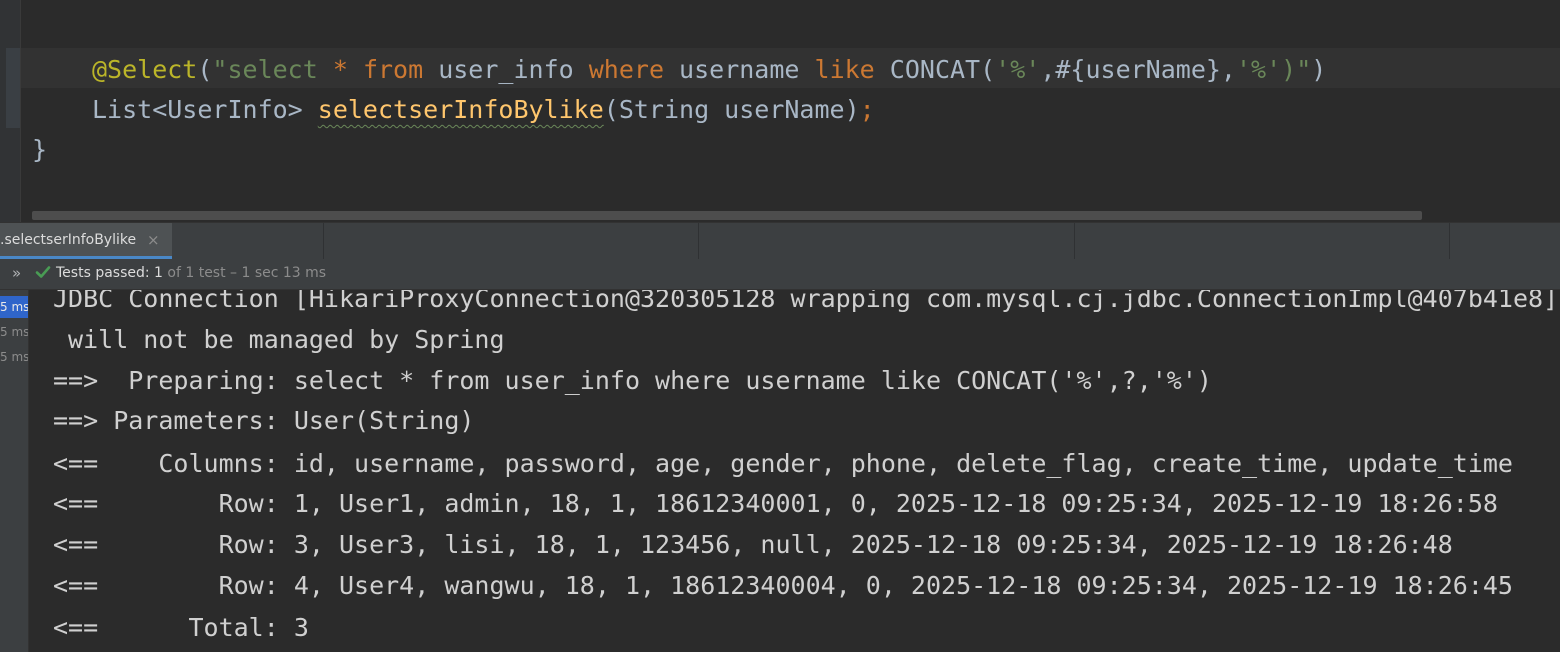 The height and width of the screenshot is (652, 1560). Describe the element at coordinates (16, 273) in the screenshot. I see `expand-icon: »` at that location.